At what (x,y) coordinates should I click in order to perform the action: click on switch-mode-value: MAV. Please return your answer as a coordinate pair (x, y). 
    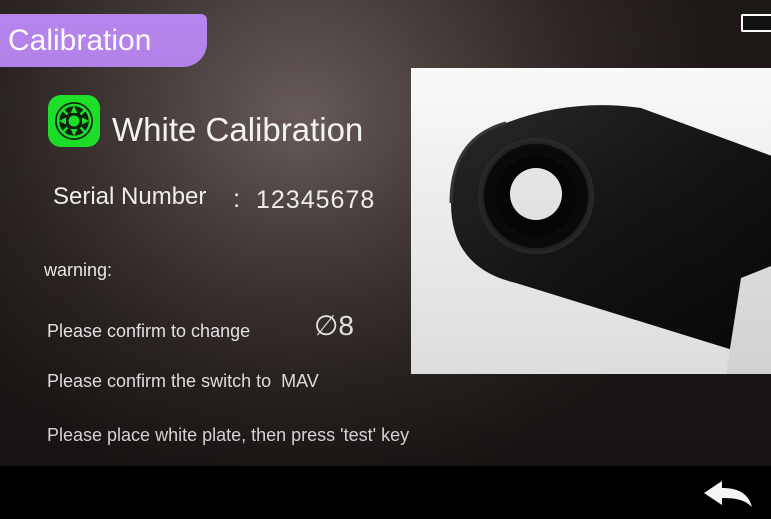
    Looking at the image, I should click on (300, 381).